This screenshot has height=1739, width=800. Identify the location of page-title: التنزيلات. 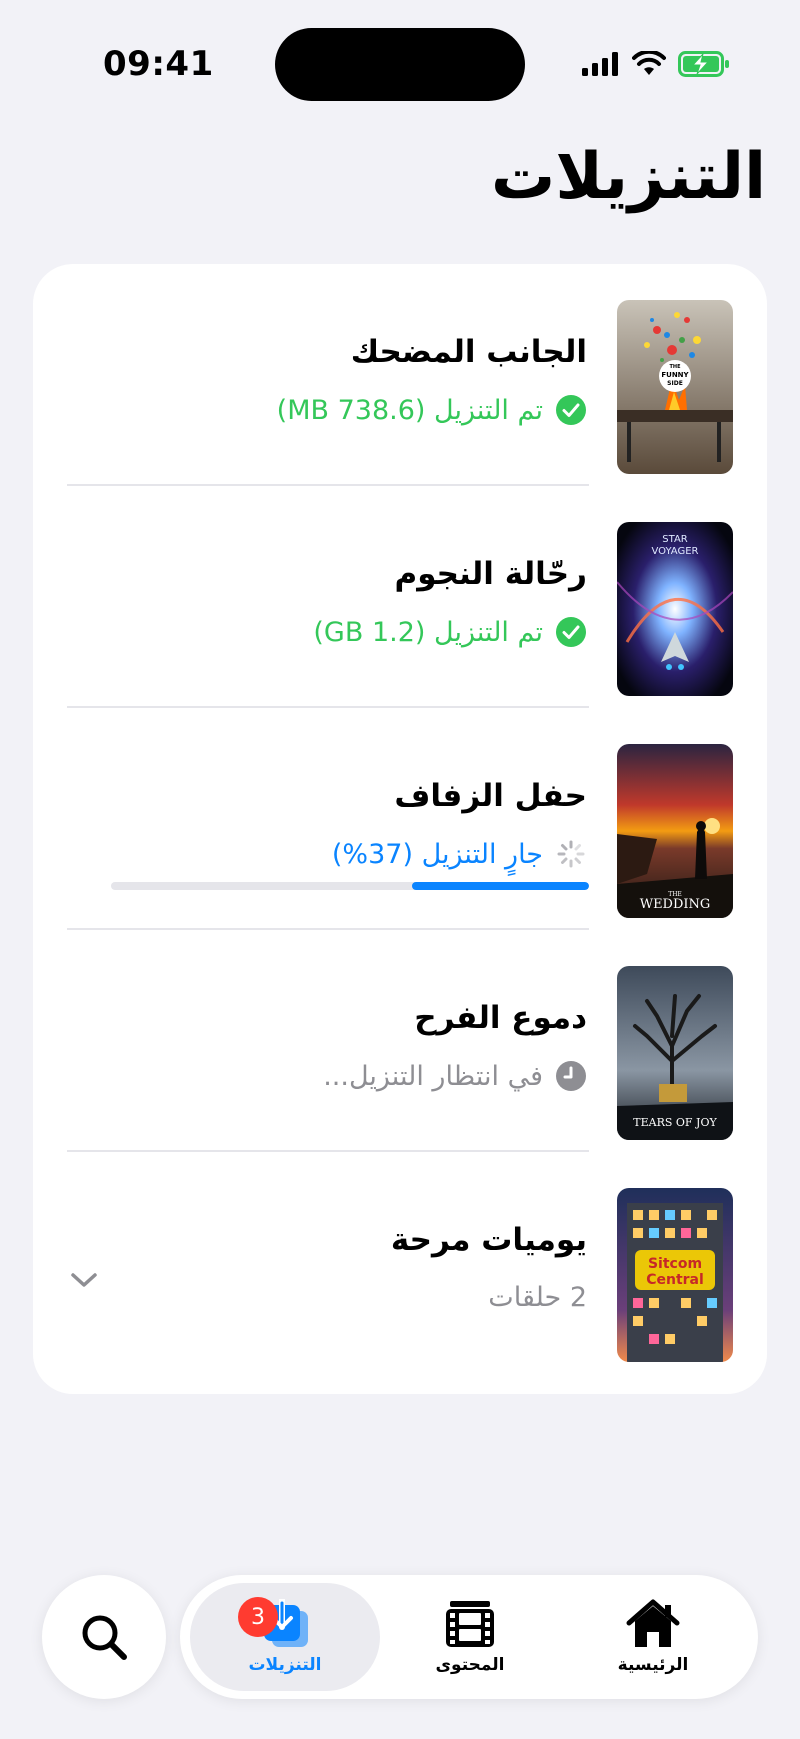
(628, 177).